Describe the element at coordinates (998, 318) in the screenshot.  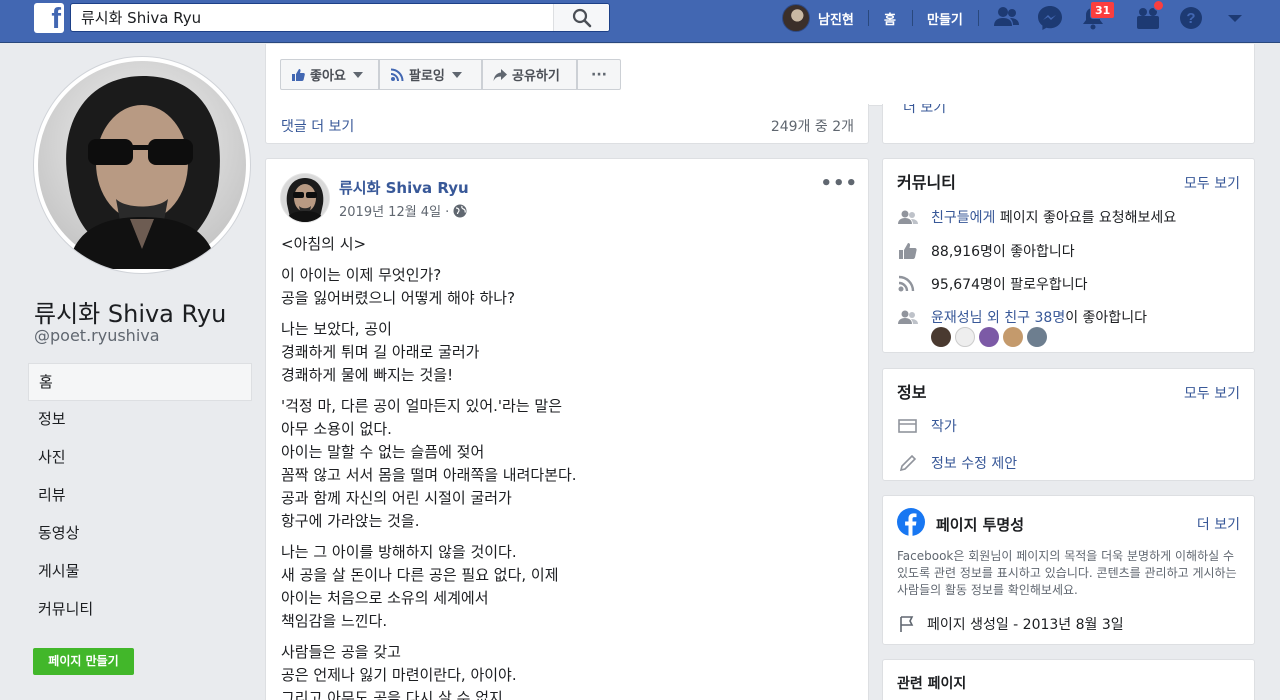
I see `friends-like-link: 윤재성님 외 친구 38명` at that location.